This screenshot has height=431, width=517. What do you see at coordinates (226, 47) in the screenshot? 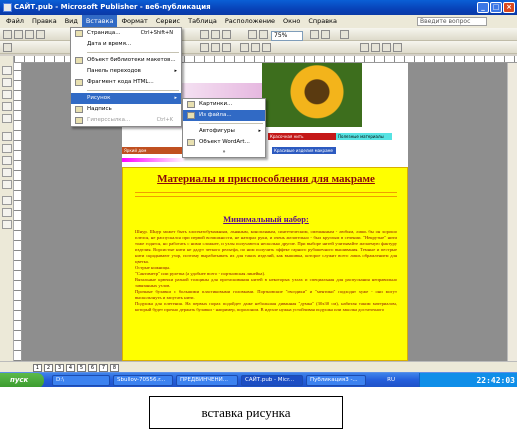
I see `underline-icon` at bounding box center [226, 47].